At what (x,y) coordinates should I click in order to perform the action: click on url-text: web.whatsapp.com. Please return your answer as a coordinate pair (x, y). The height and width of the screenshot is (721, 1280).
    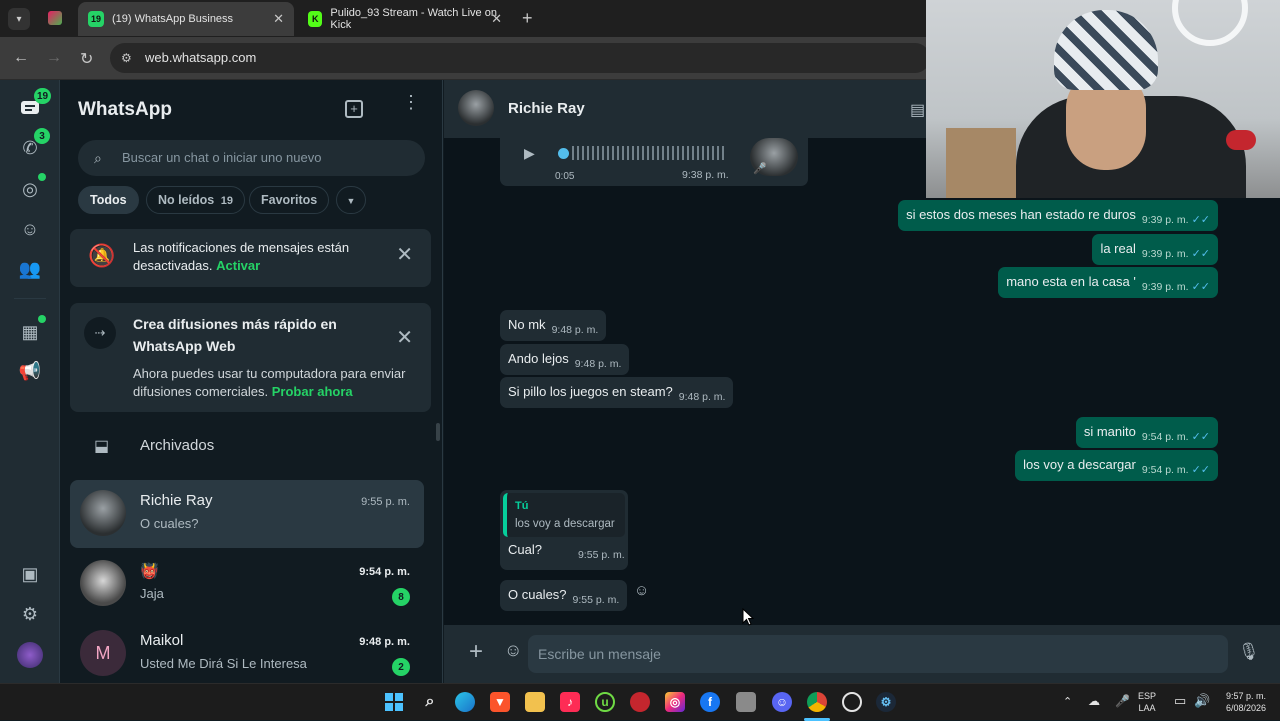
    Looking at the image, I should click on (201, 57).